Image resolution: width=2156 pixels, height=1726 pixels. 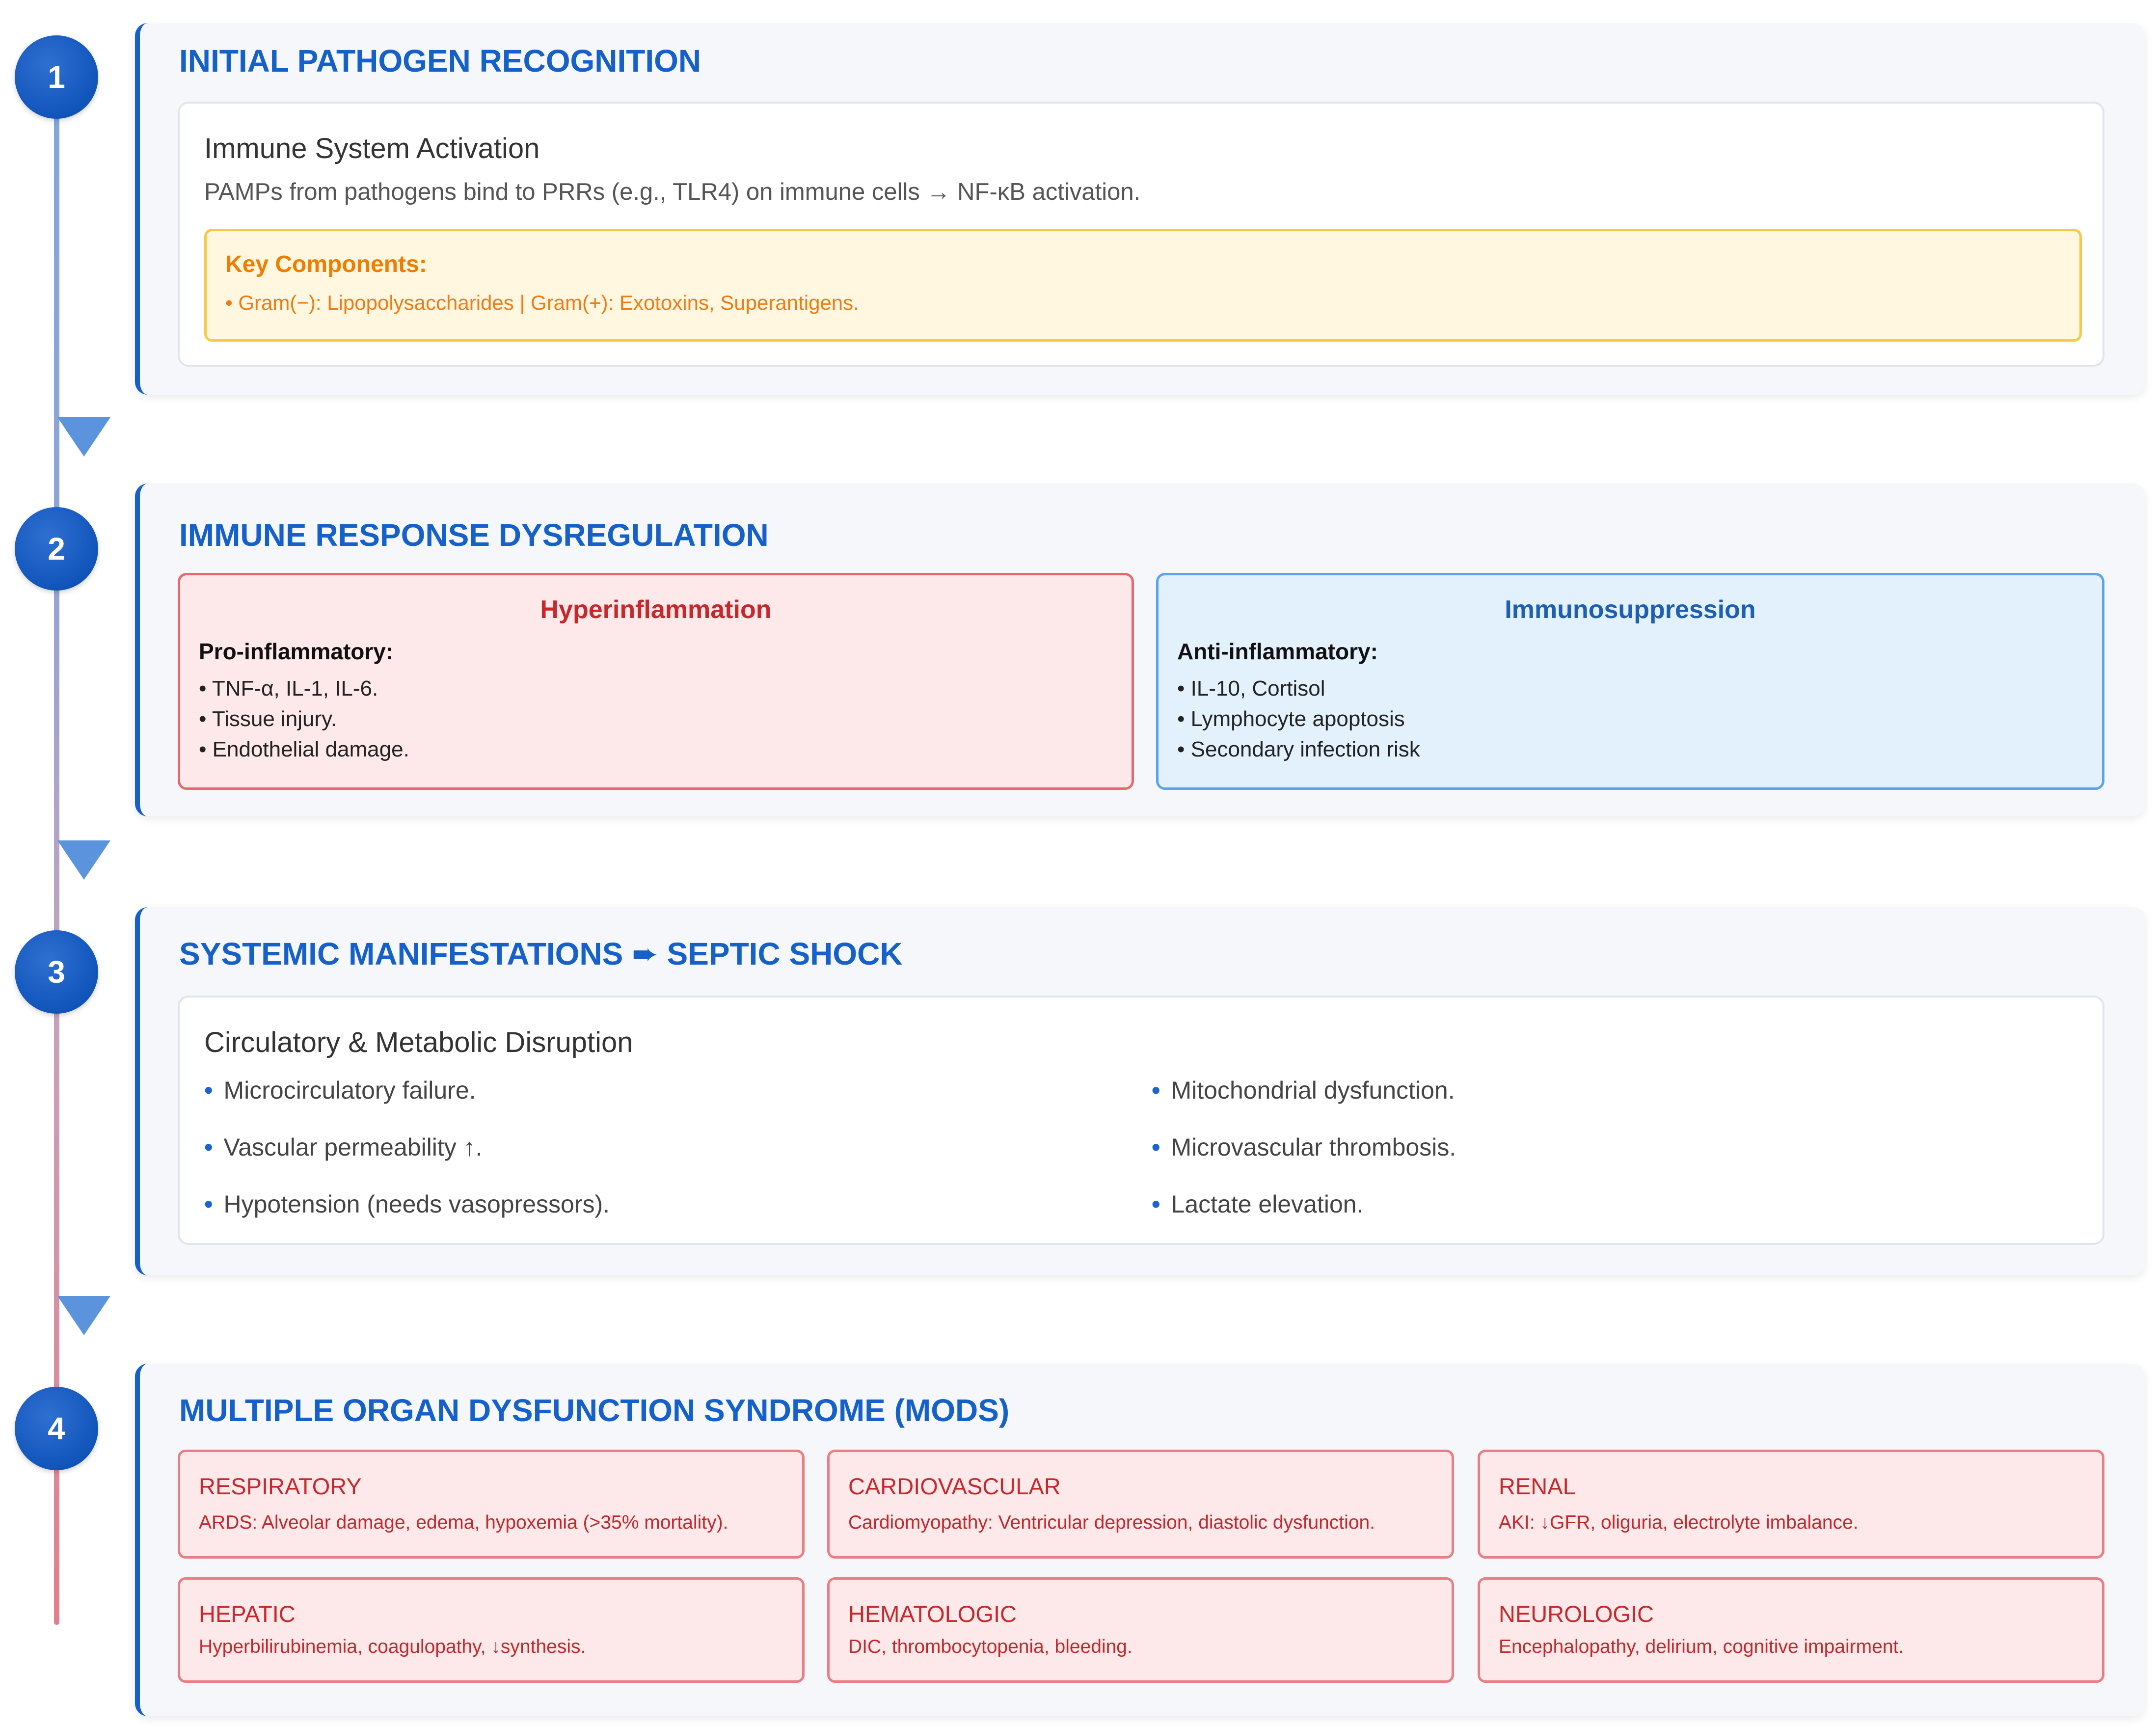 What do you see at coordinates (1251, 688) in the screenshot?
I see `list-item: • IL-10, Cortisol` at bounding box center [1251, 688].